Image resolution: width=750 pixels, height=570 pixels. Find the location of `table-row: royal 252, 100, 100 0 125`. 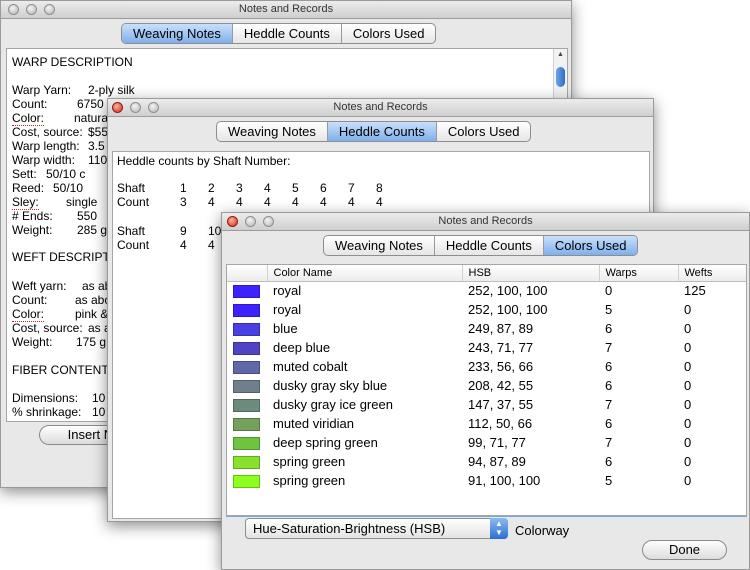

table-row: royal 252, 100, 100 0 125 is located at coordinates (486, 290).